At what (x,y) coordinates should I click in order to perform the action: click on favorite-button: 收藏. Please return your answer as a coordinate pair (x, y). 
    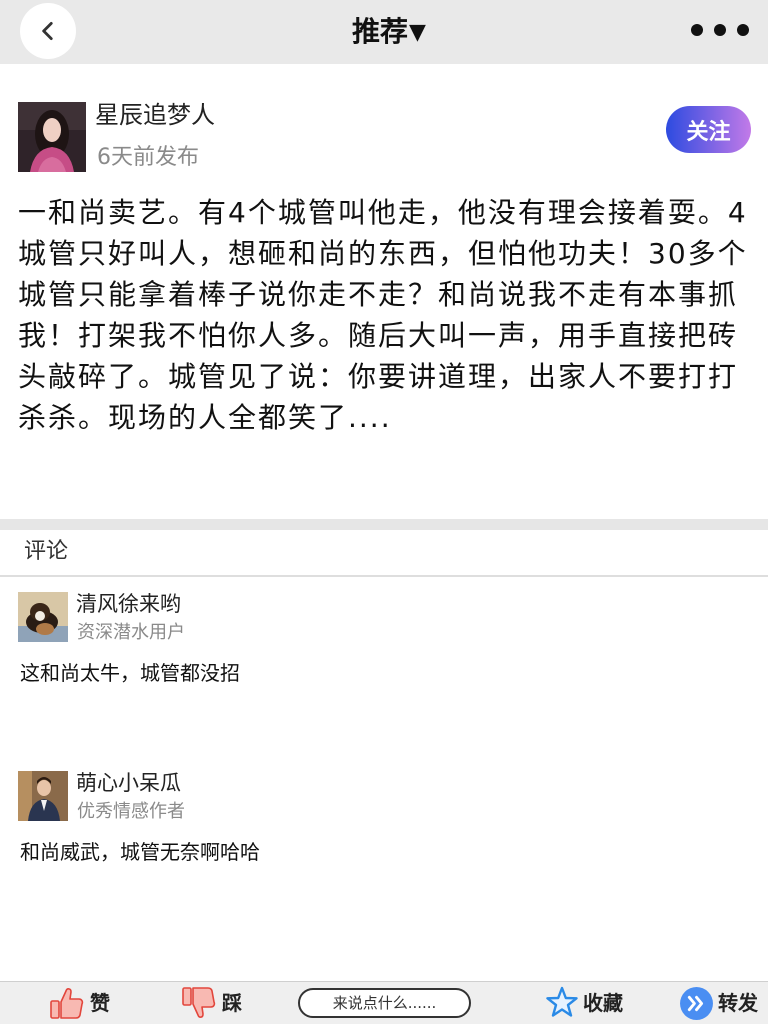
    Looking at the image, I should click on (584, 1003).